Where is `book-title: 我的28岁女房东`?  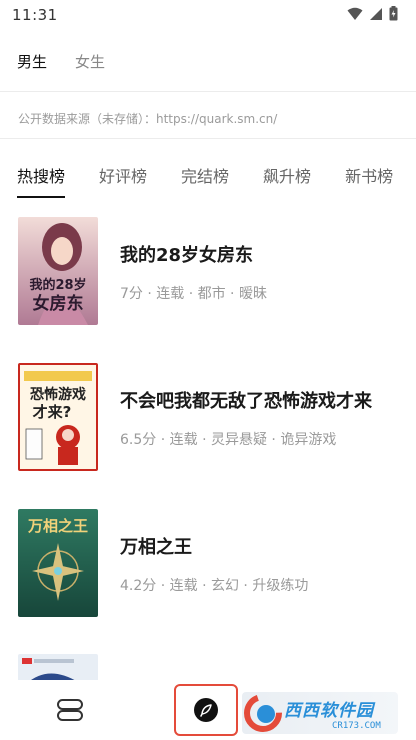 book-title: 我的28岁女房东 is located at coordinates (186, 254).